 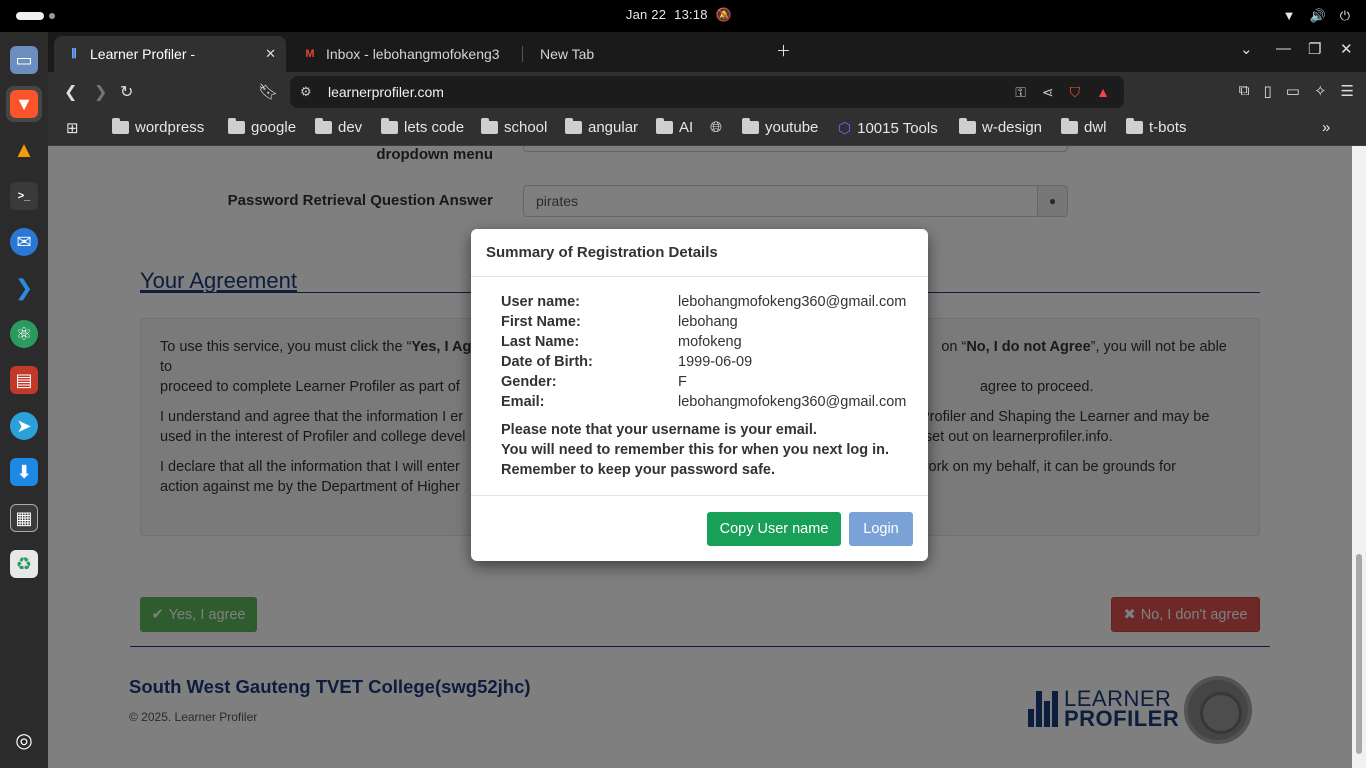 What do you see at coordinates (24, 104) in the screenshot?
I see `brave-browser-icon: ▼` at bounding box center [24, 104].